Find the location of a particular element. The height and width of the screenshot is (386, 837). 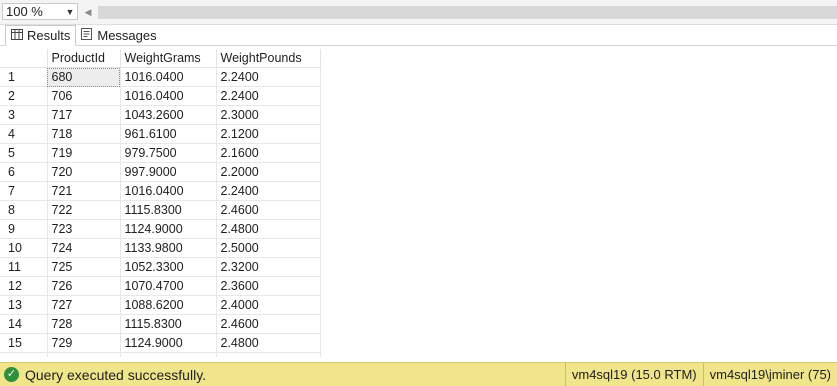

table-row: 1 680 1016.0400 2.2400 is located at coordinates (160, 77).